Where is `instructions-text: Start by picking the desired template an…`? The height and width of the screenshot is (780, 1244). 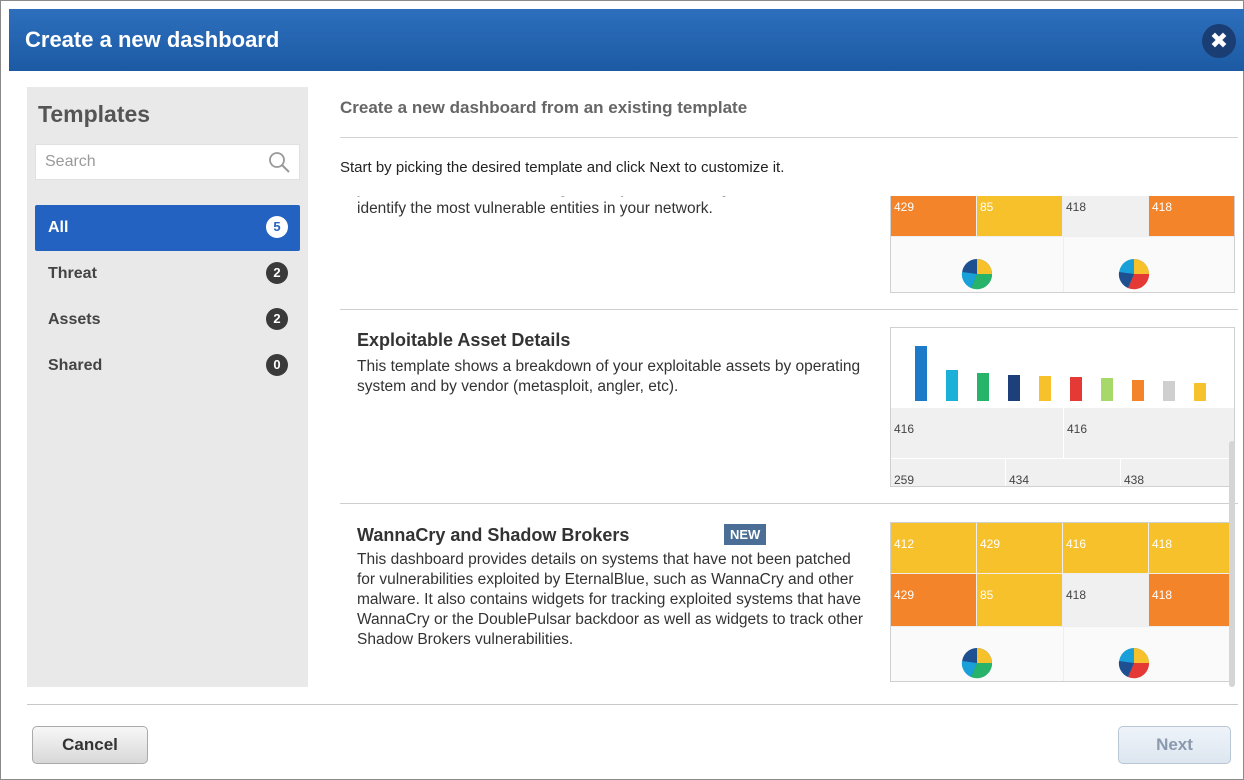
instructions-text: Start by picking the desired template an… is located at coordinates (562, 167).